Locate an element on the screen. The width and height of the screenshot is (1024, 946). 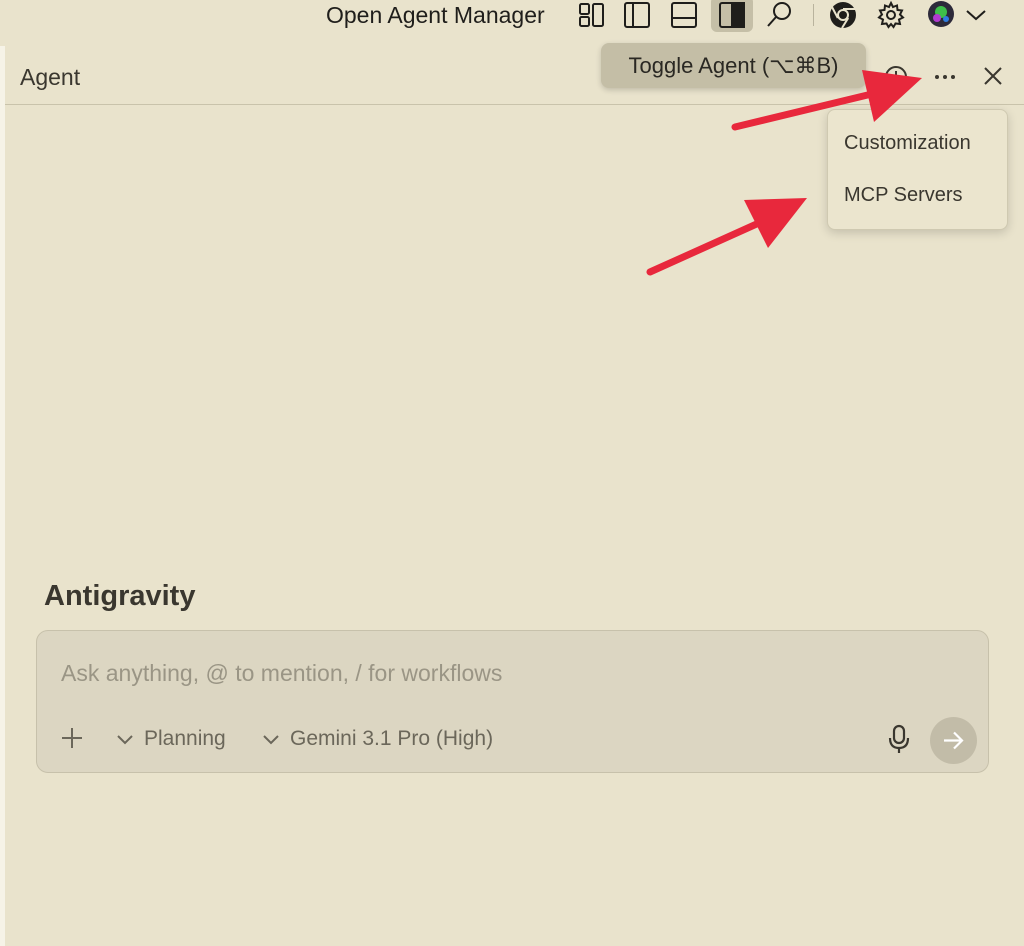
agent-panel-header: Agent is located at coordinates (514, 75).